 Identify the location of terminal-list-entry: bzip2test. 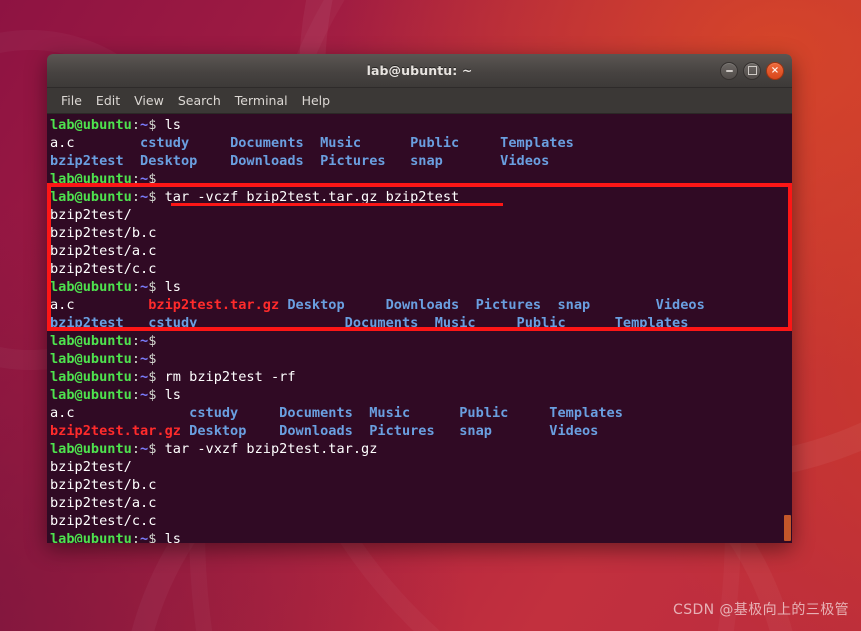
(95, 161).